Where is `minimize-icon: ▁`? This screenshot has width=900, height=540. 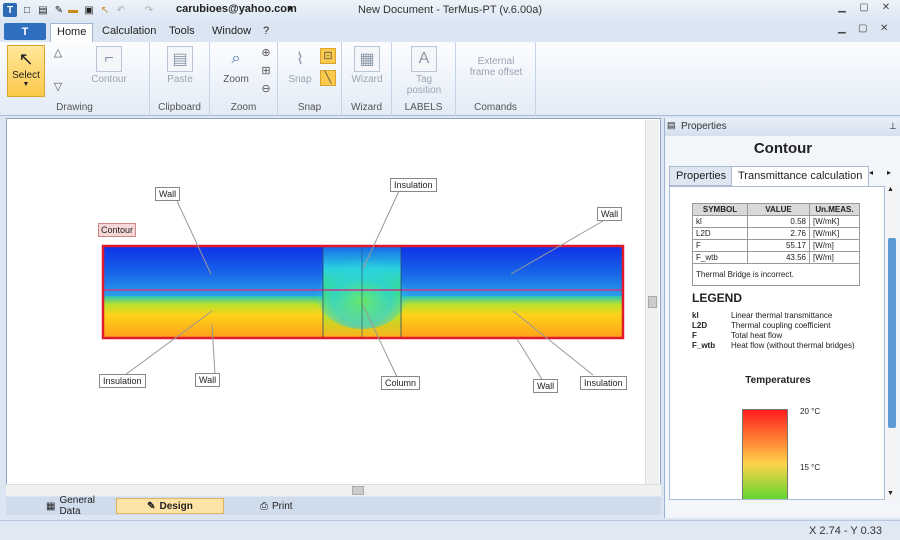 minimize-icon: ▁ is located at coordinates (842, 9).